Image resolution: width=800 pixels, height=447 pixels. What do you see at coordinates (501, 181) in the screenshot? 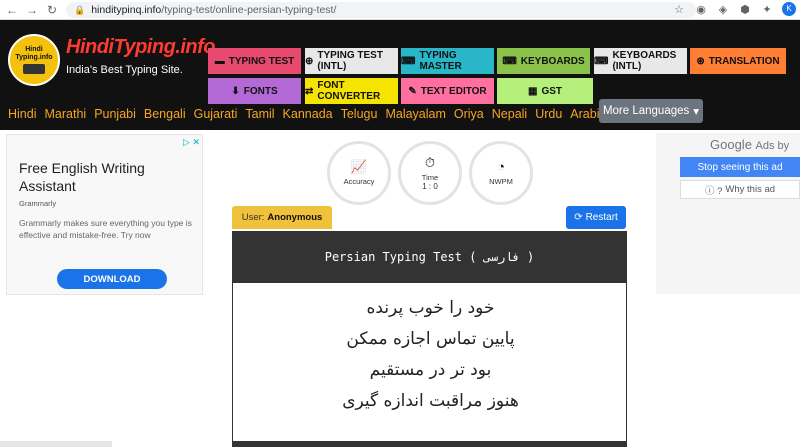
I see `nwpm-label: NWPM` at bounding box center [501, 181].